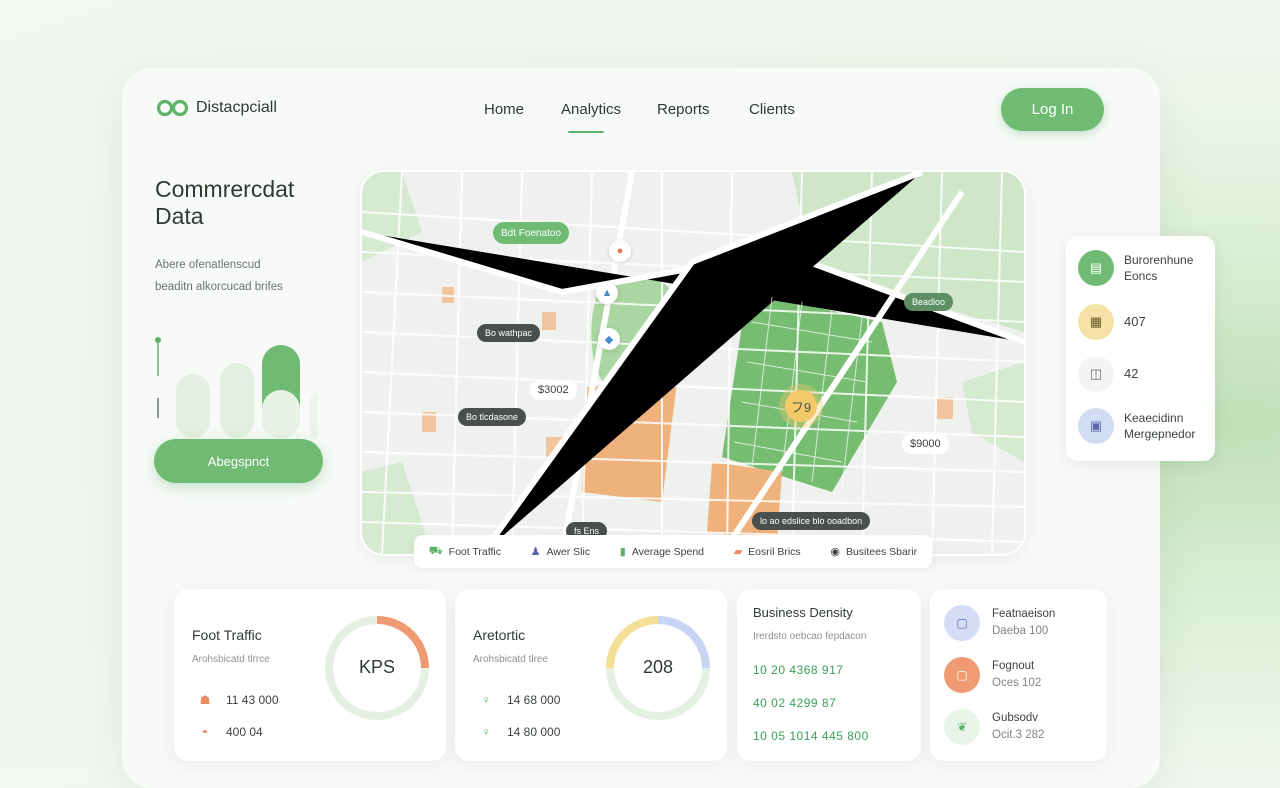 This screenshot has height=788, width=1280. I want to click on metric-sublabel: Mergepnedor, so click(1160, 434).